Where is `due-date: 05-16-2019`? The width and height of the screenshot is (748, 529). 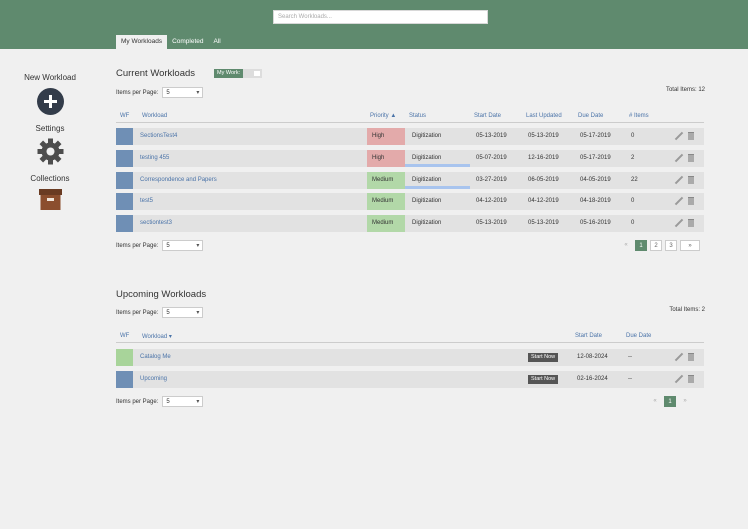 due-date: 05-16-2019 is located at coordinates (595, 223).